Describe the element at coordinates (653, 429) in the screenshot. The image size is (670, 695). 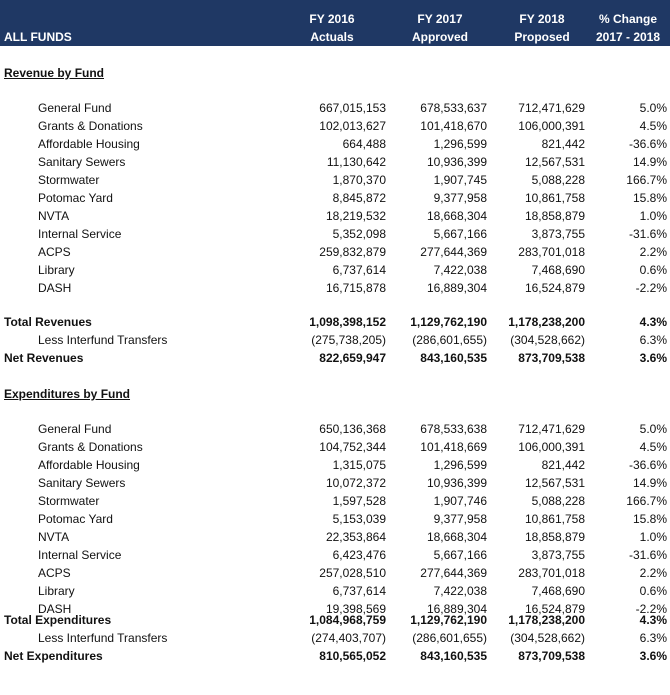
I see `cell-pct-change: 5.0%` at that location.